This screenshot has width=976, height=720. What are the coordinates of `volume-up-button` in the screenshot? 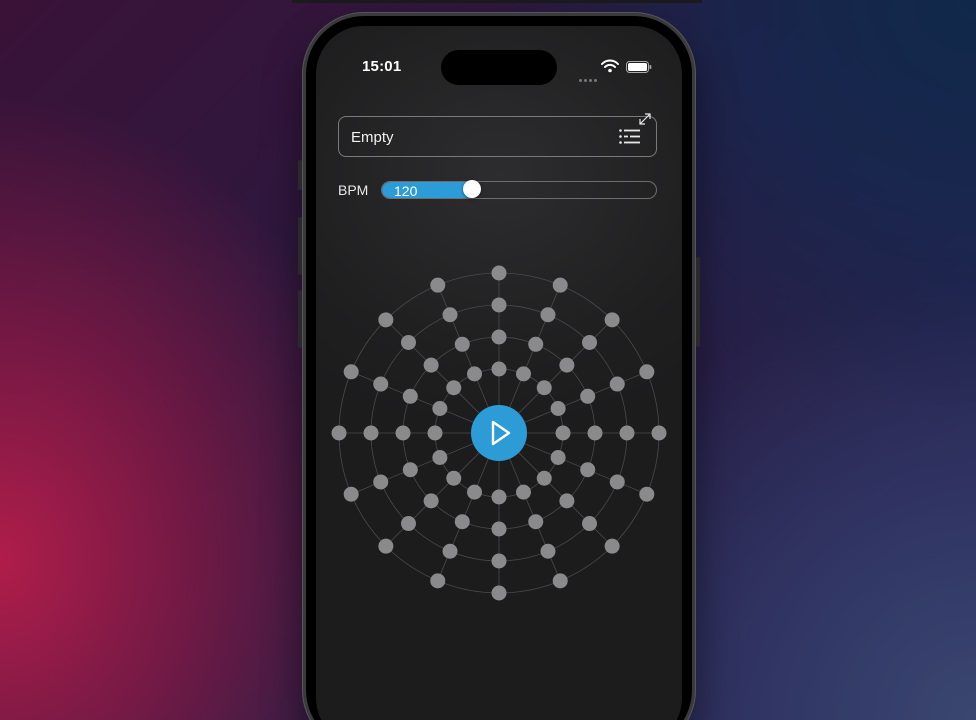 It's located at (300, 246).